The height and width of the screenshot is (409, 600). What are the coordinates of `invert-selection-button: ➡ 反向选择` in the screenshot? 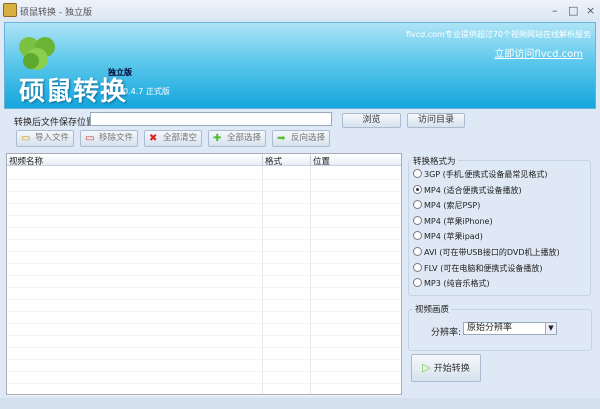 It's located at (301, 138).